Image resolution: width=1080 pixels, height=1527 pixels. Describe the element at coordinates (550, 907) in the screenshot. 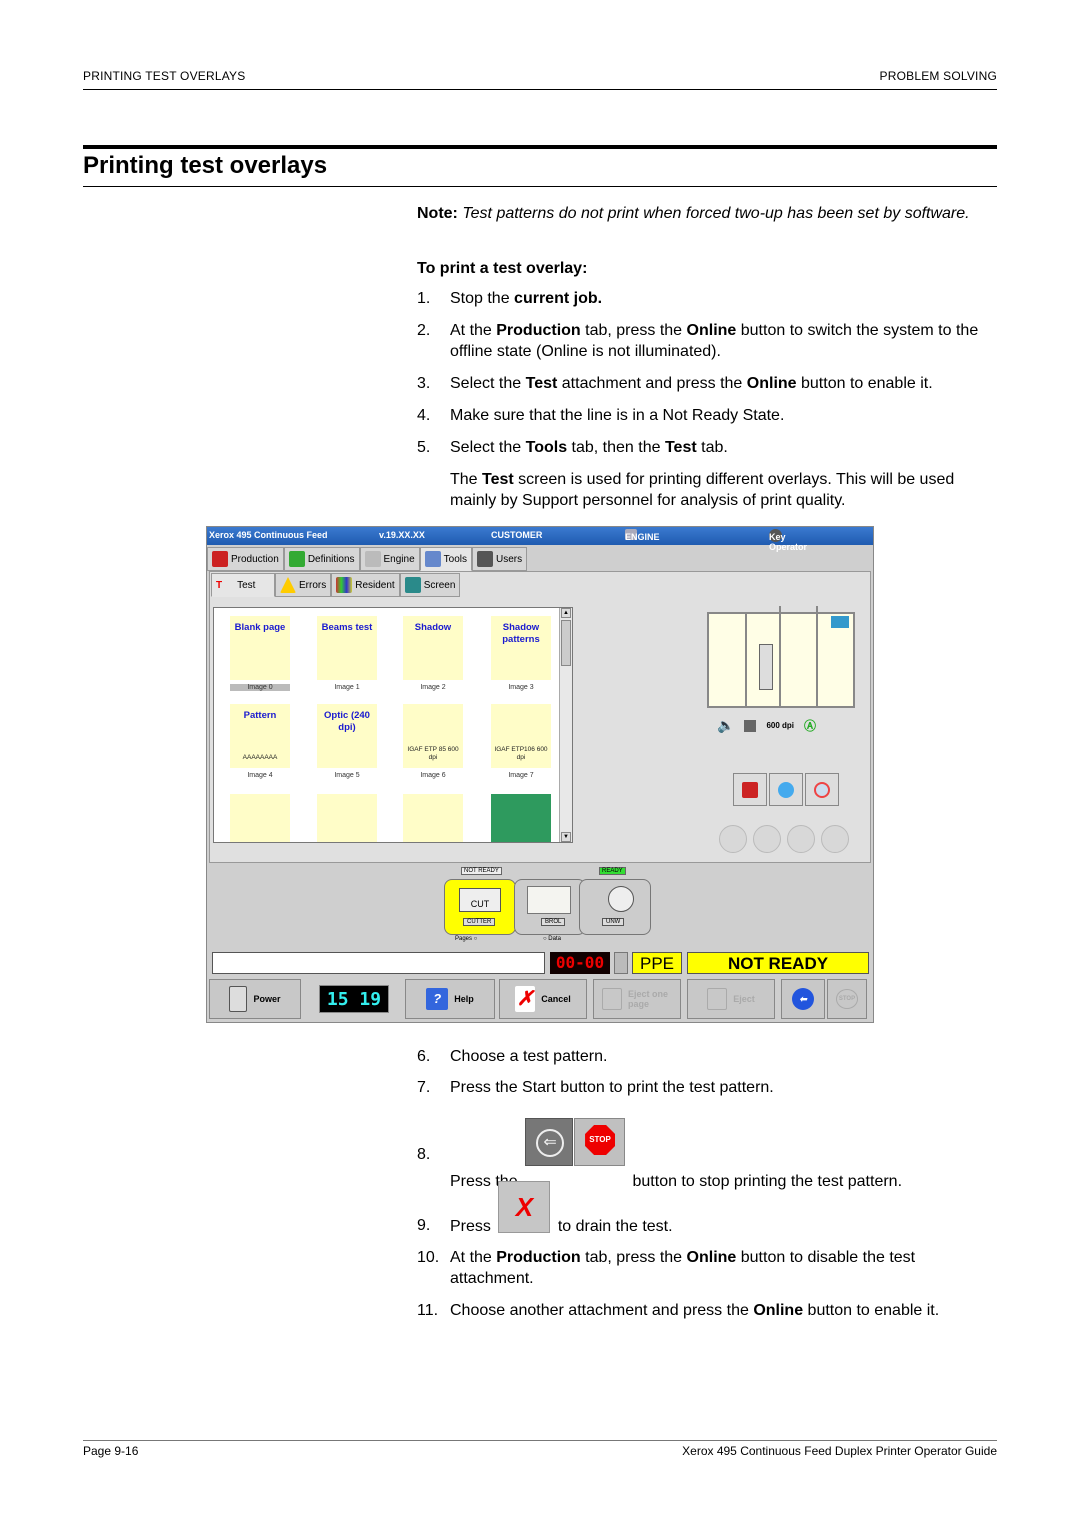

I see `module-brol: BROL` at that location.